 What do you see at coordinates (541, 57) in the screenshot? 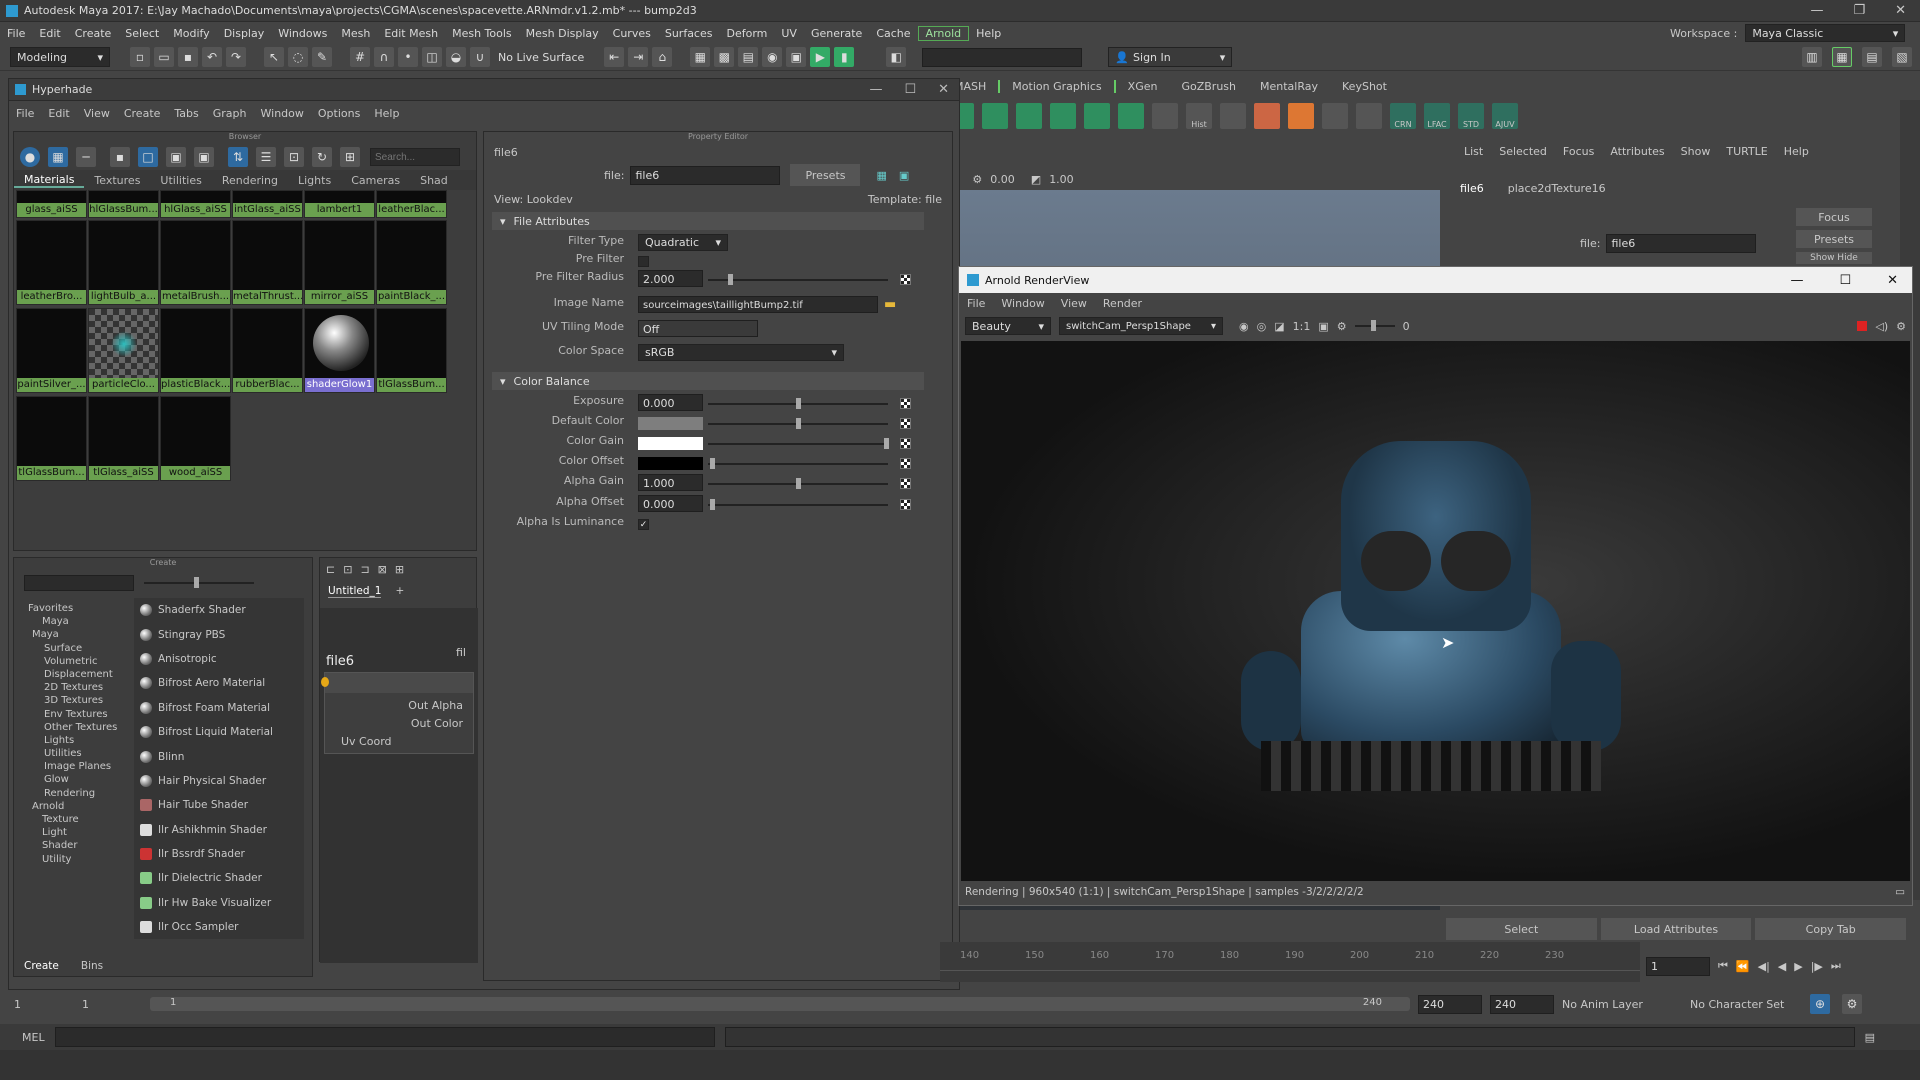
I see `live-surface-label: No Live Surface` at bounding box center [541, 57].